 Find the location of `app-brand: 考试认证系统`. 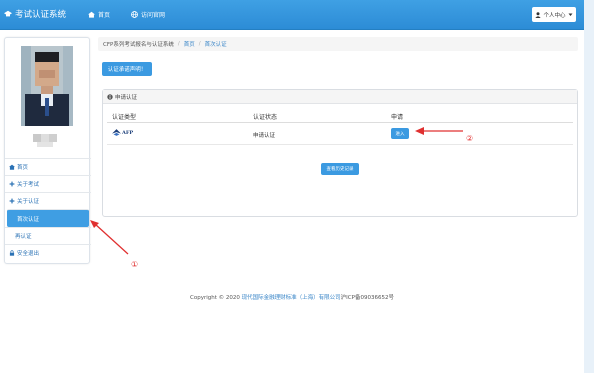

app-brand: 考试认证系统 is located at coordinates (35, 14).